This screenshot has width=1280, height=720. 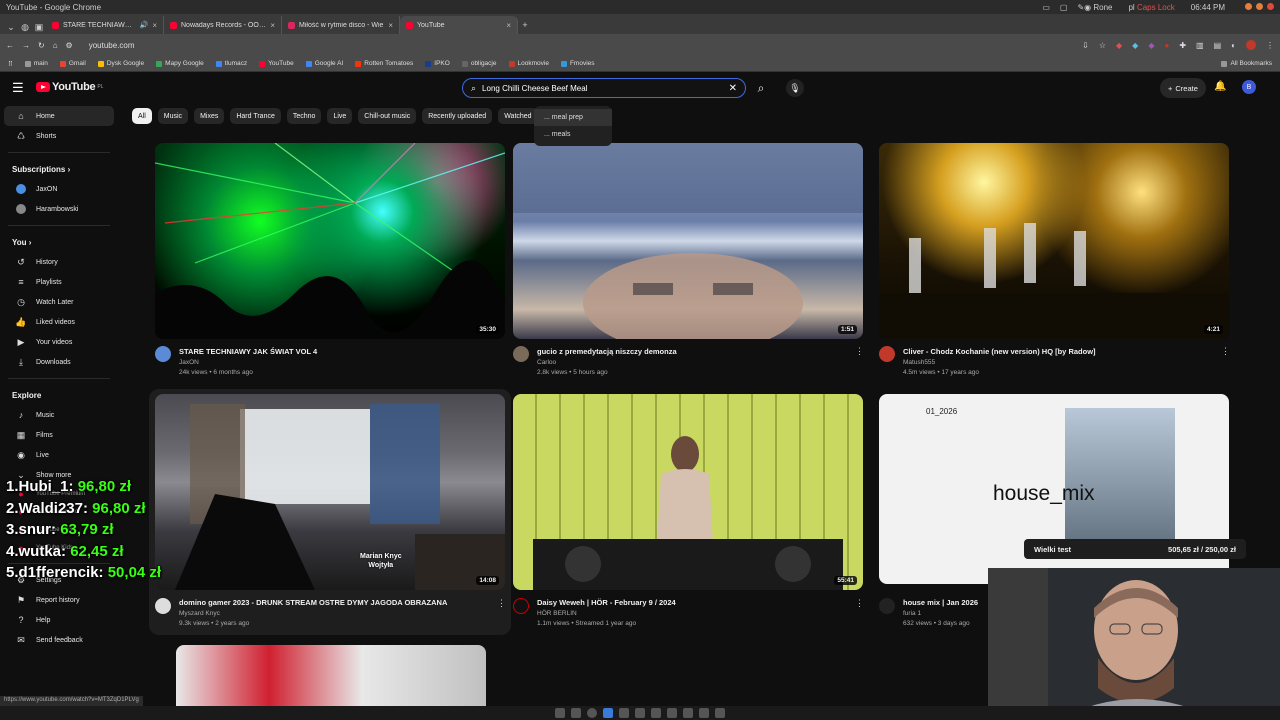 What do you see at coordinates (59, 169) in the screenshot?
I see `subscriptions-heading: Subscriptions ›` at bounding box center [59, 169].